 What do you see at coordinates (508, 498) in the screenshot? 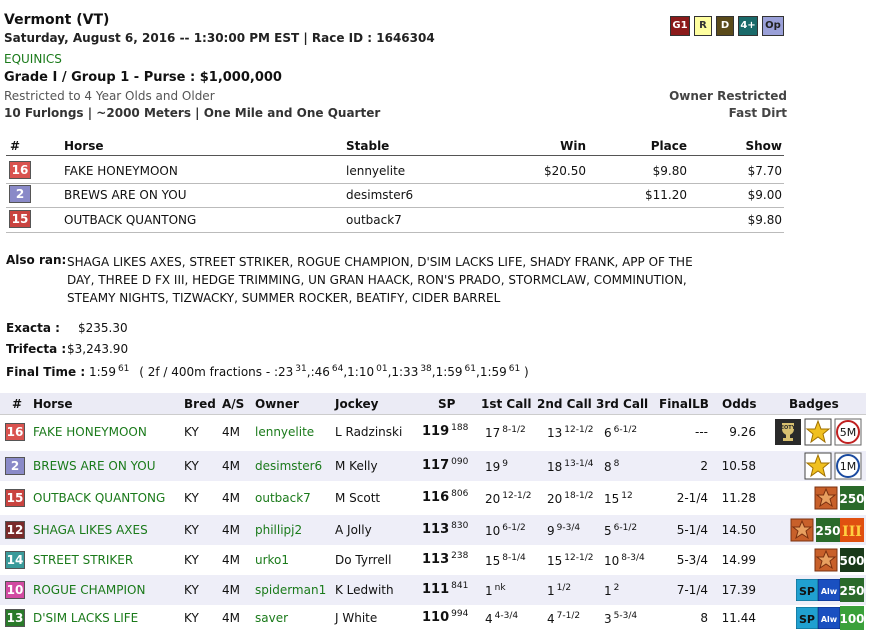
I see `first-call: 20 12-1/2` at bounding box center [508, 498].